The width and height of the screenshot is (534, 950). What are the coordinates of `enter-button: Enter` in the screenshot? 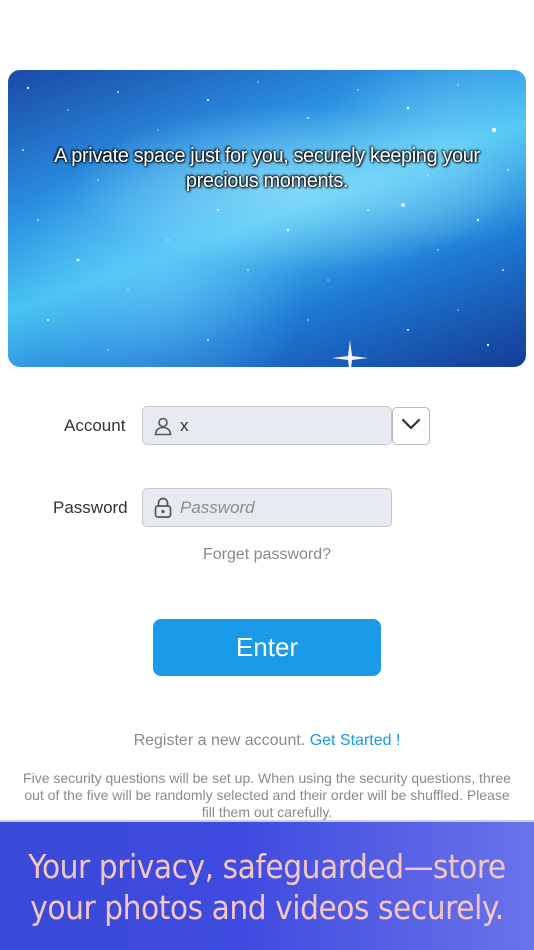 It's located at (267, 647).